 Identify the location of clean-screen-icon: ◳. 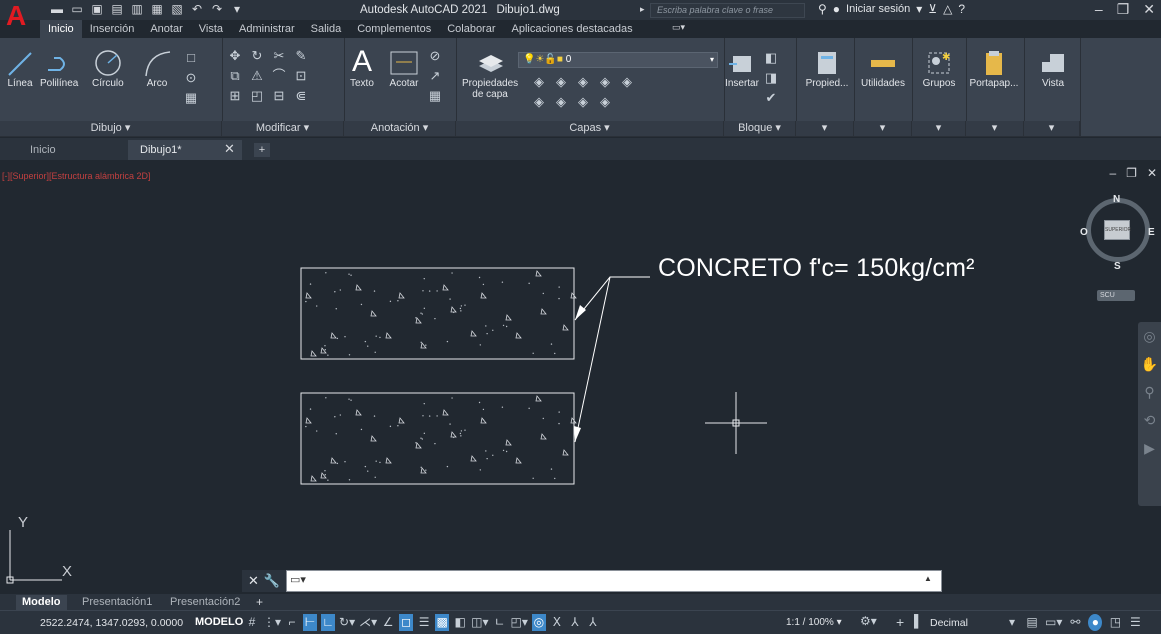
(1115, 622).